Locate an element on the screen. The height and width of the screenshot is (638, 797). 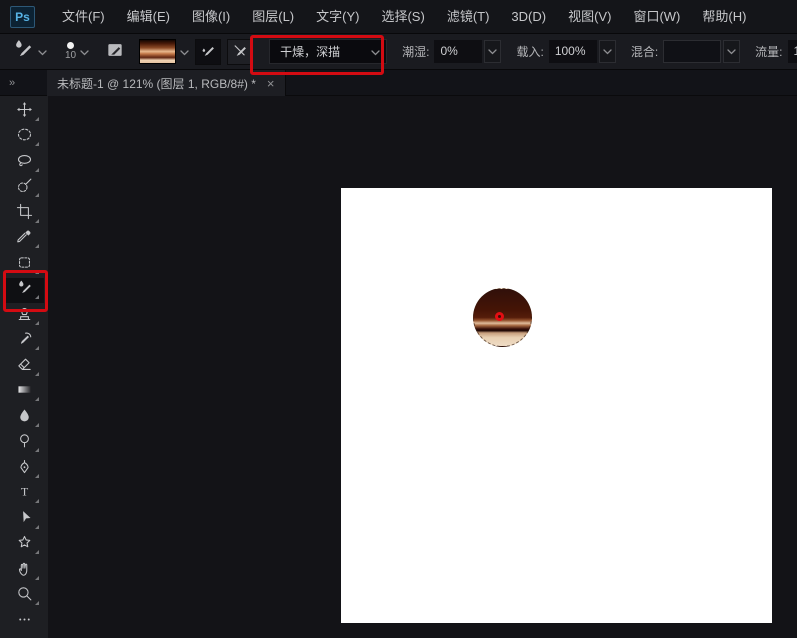
load-brush-after-stroke-button is located at coordinates (208, 51).